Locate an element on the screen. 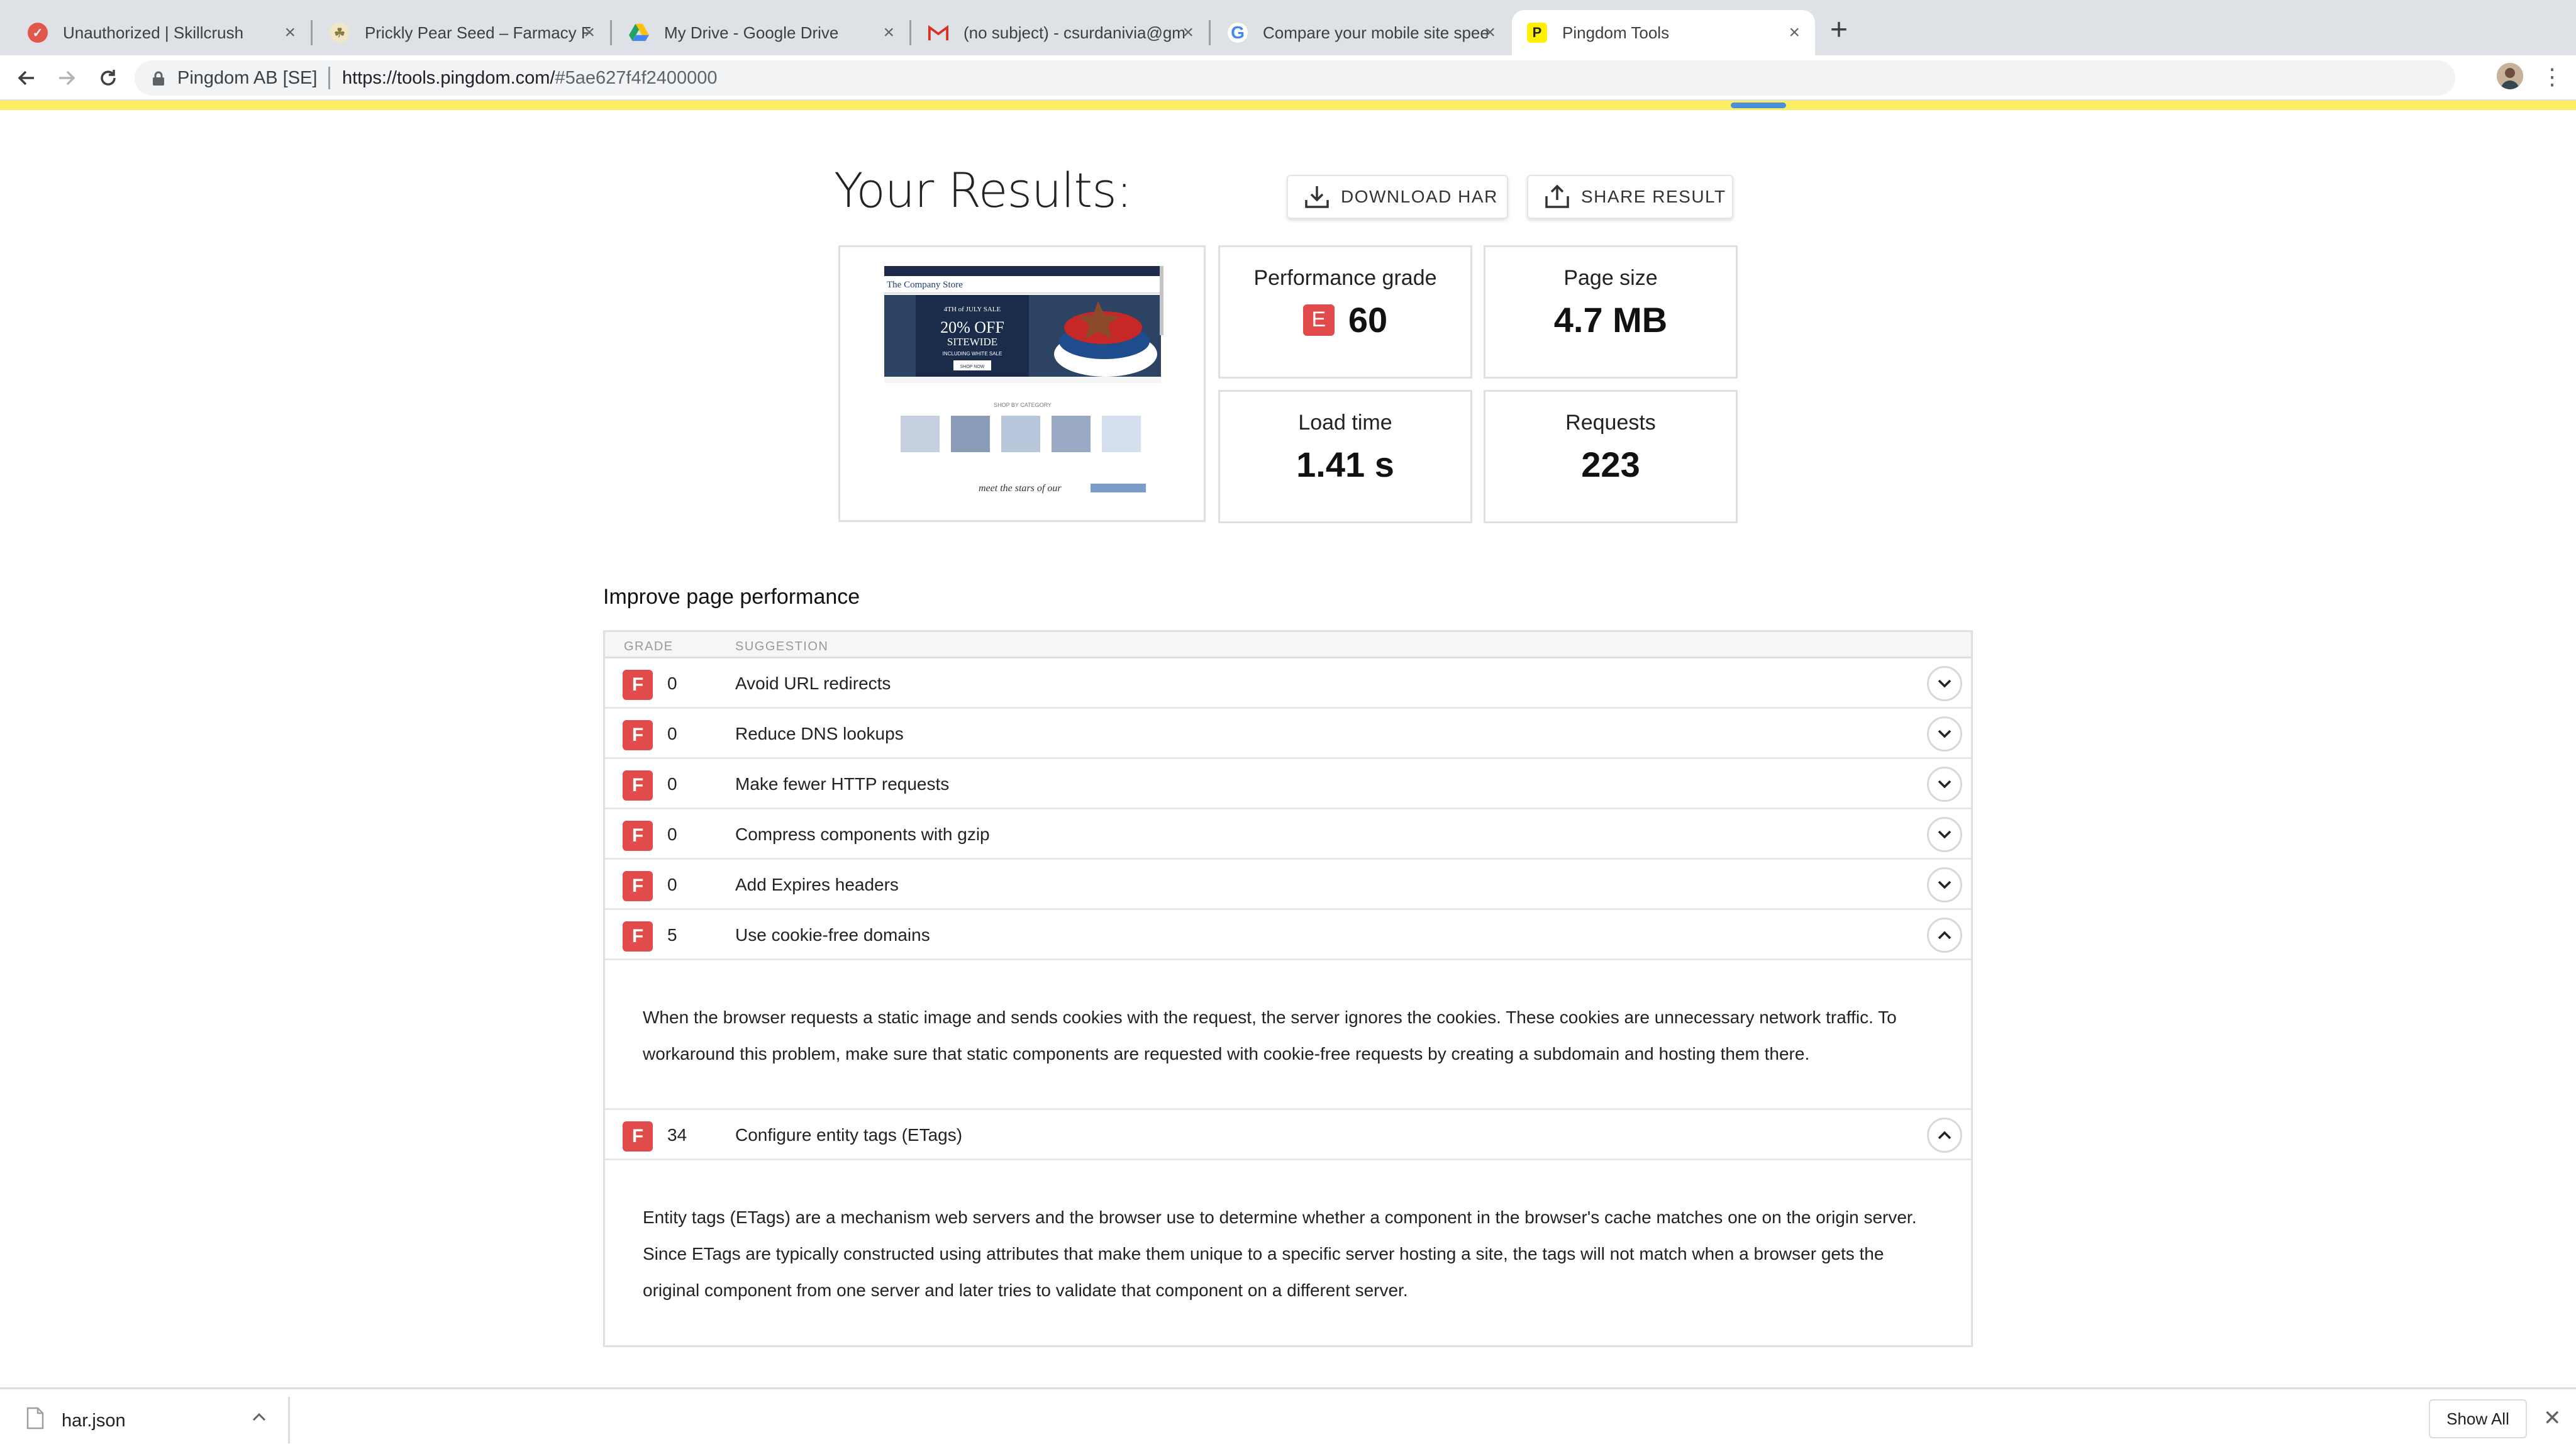 This screenshot has height=1449, width=2576. requests-label: Requests is located at coordinates (1610, 423).